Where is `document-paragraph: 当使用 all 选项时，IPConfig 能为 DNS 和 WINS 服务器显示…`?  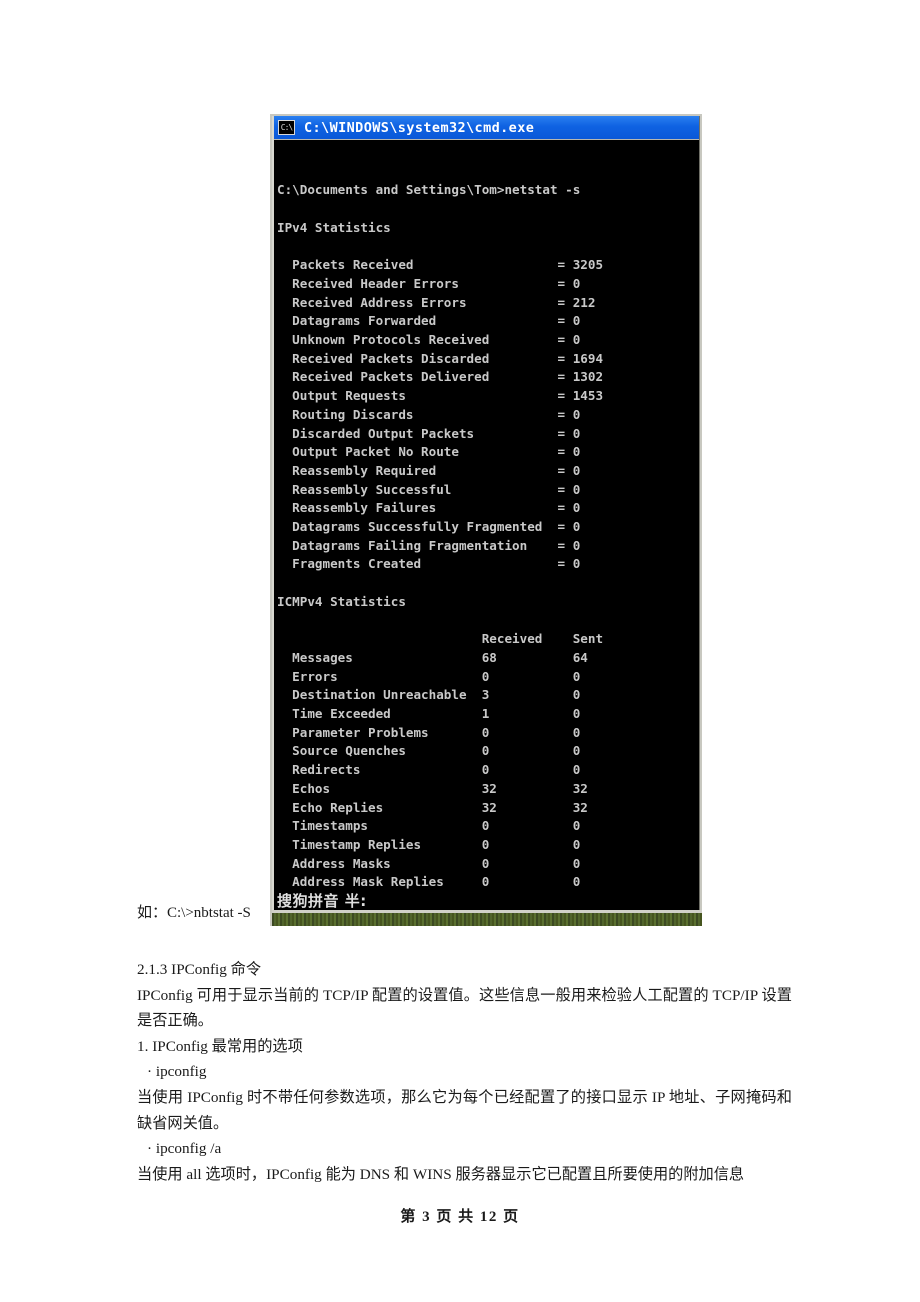 document-paragraph: 当使用 all 选项时，IPConfig 能为 DNS 和 WINS 服务器显示… is located at coordinates (441, 1174).